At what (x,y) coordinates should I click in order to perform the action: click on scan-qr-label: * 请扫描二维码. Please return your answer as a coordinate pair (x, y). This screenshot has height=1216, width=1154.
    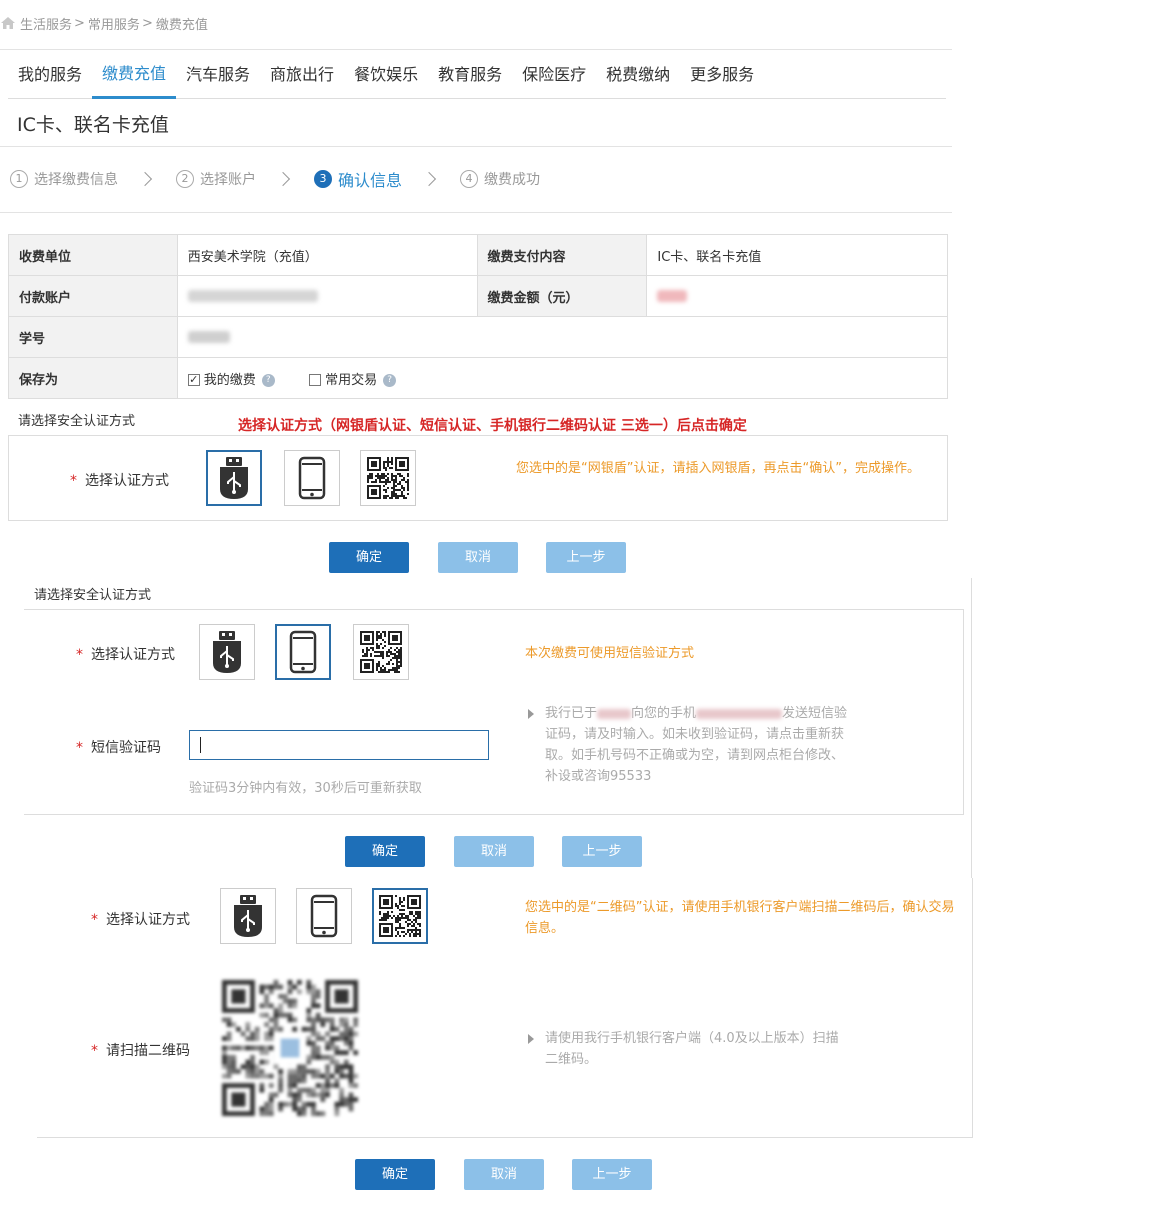
    Looking at the image, I should click on (140, 1051).